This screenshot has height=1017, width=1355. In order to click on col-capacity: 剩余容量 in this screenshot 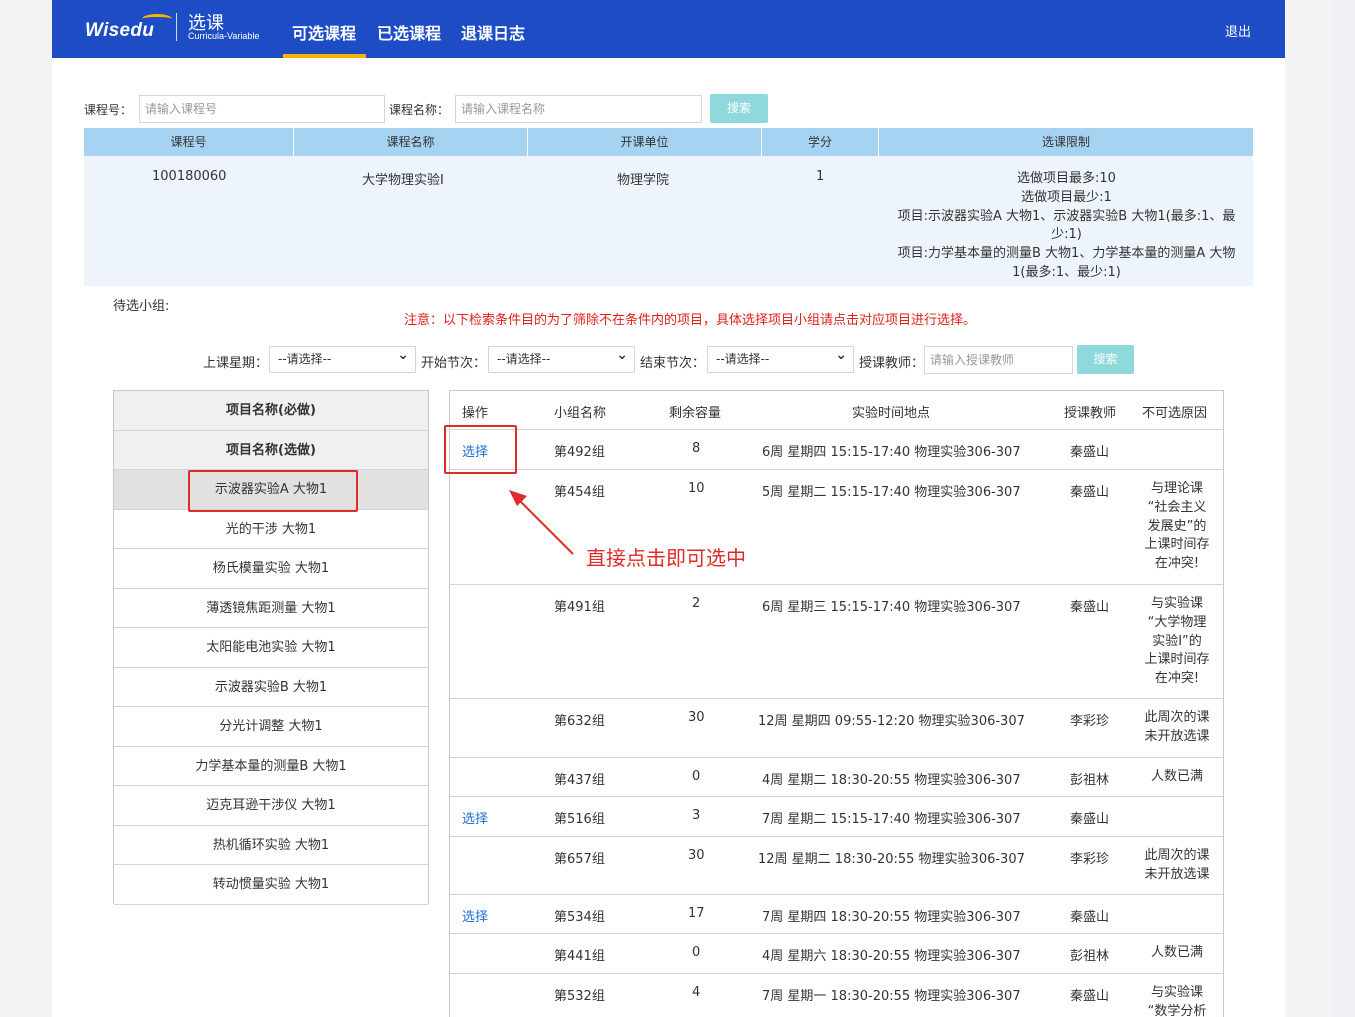, I will do `click(695, 413)`.